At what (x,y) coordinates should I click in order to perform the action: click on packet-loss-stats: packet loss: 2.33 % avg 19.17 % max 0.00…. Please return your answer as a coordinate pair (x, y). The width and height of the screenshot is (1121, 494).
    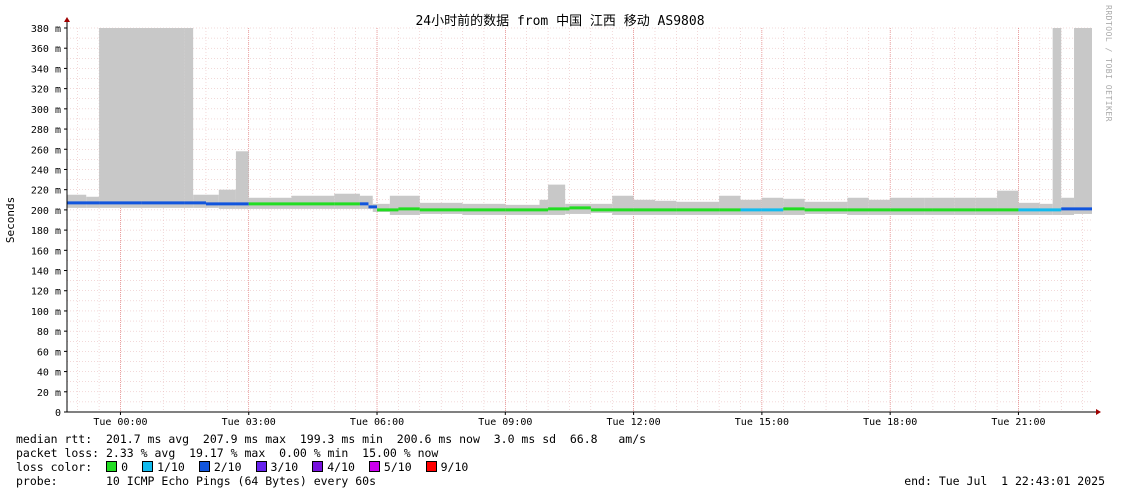
    Looking at the image, I should click on (227, 453).